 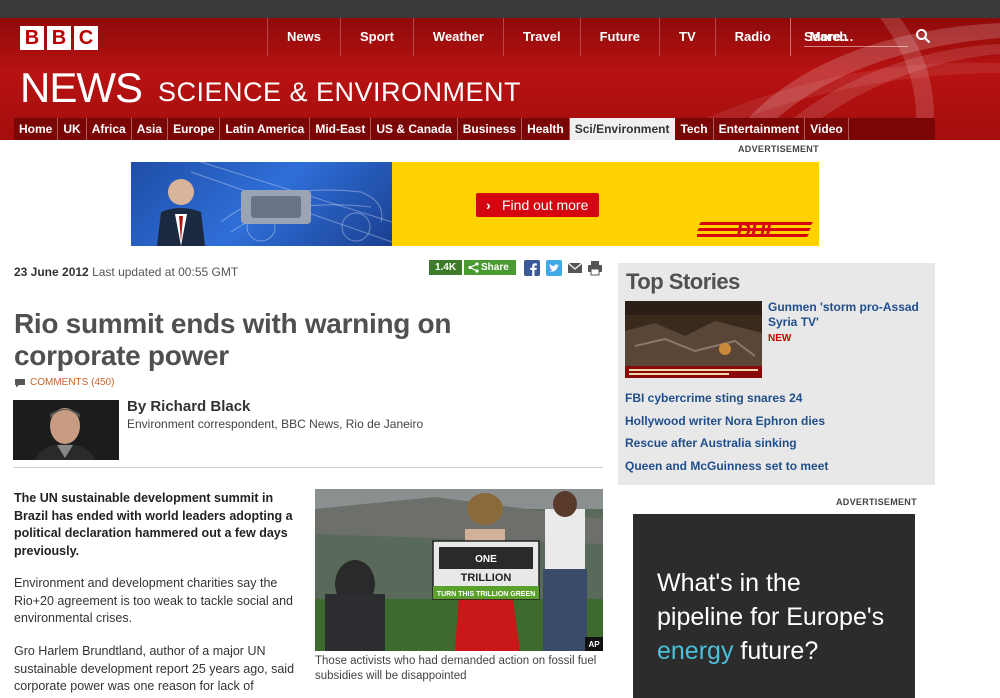 What do you see at coordinates (687, 37) in the screenshot?
I see `global-nav-tv: TV` at bounding box center [687, 37].